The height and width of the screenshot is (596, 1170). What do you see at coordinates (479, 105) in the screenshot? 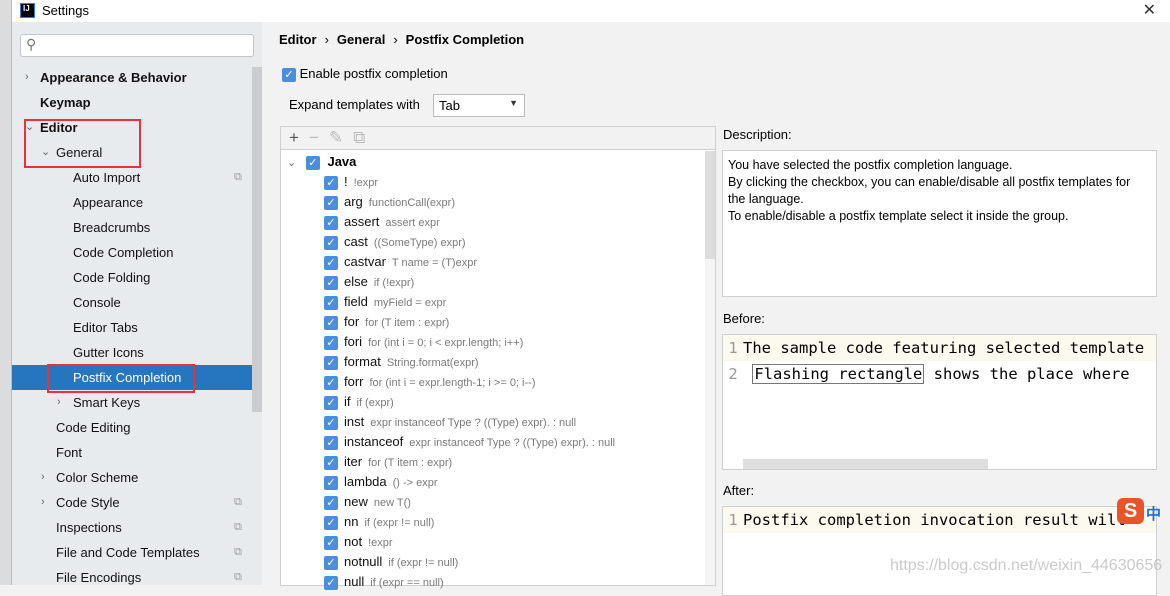
I see `expand-templates-select: Tab ▼` at bounding box center [479, 105].